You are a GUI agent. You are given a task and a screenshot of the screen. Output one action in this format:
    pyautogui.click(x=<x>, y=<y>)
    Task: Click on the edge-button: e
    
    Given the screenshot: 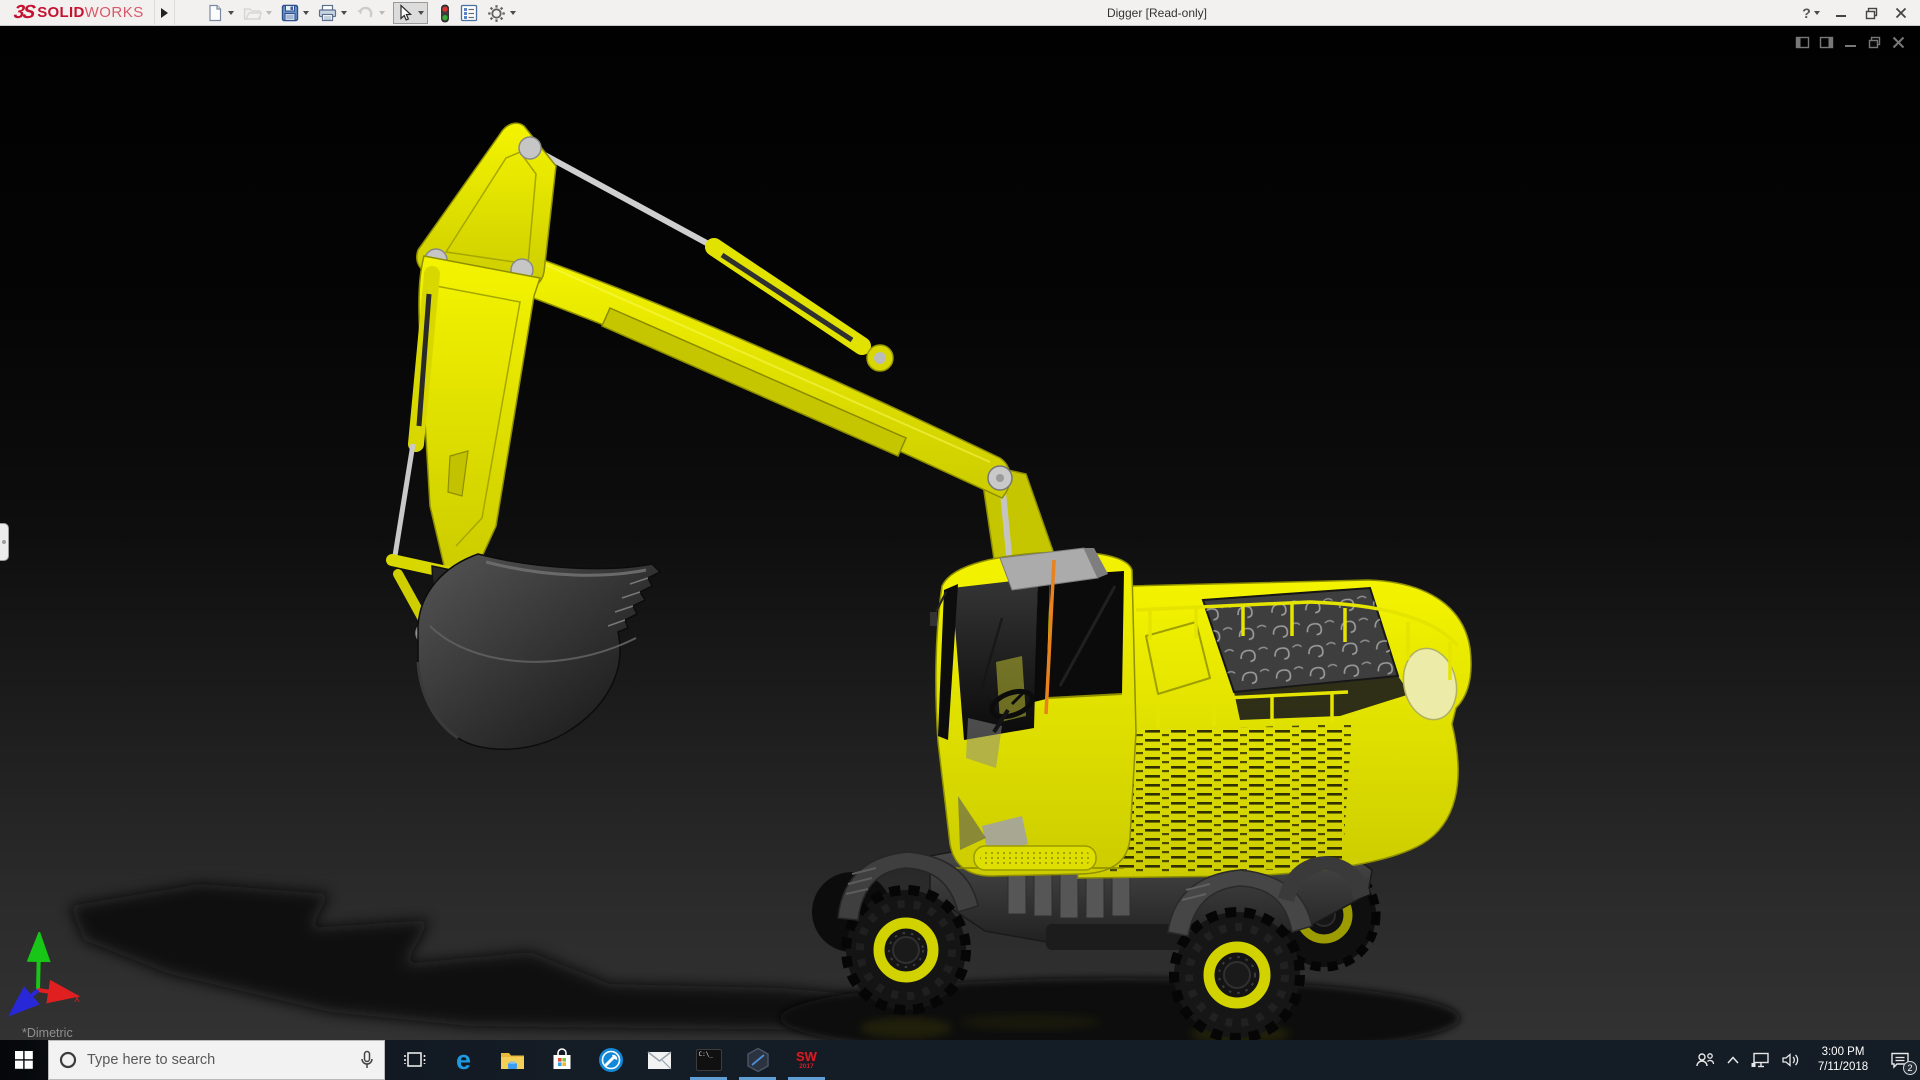 What is the action you would take?
    pyautogui.click(x=463, y=1060)
    